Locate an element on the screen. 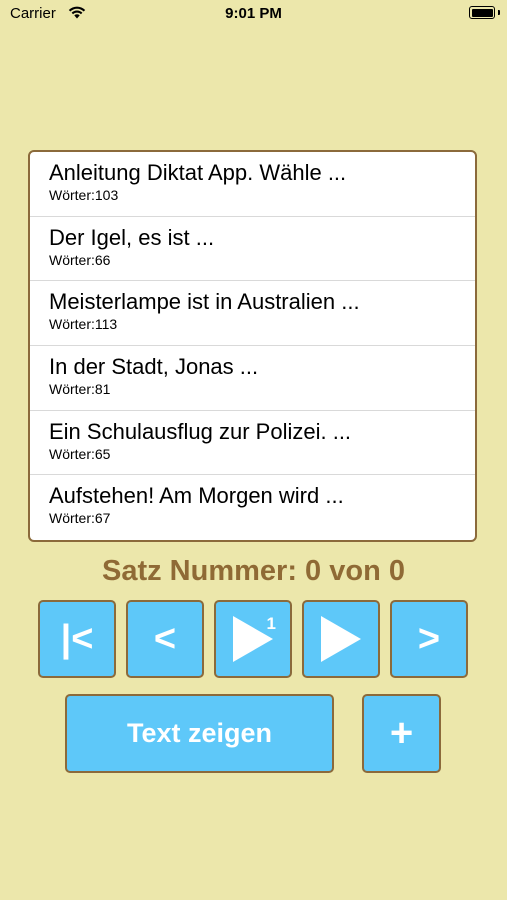 The image size is (507, 900). list-item: Aufstehen! Am Morgen wird ... Wörter:67 is located at coordinates (252, 507).